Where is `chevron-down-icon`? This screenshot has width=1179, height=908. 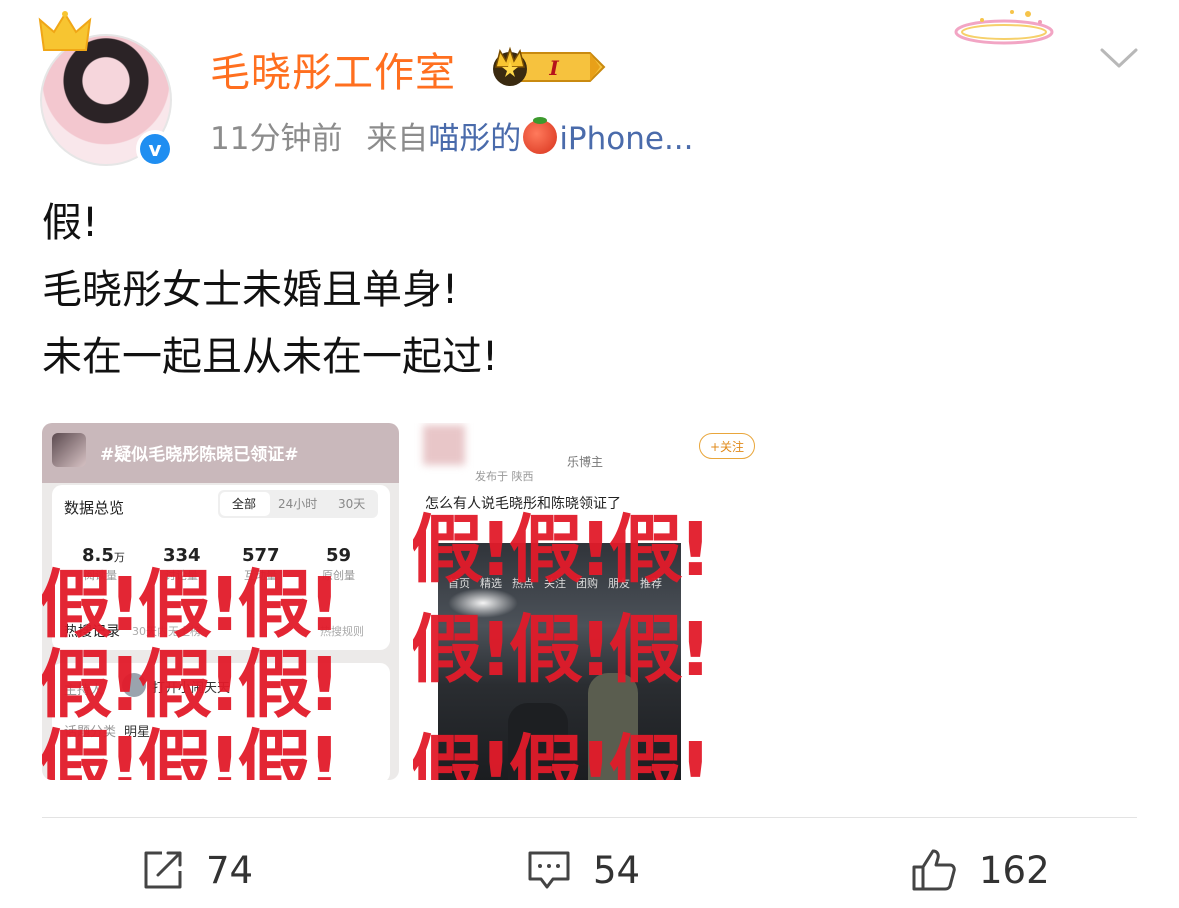 chevron-down-icon is located at coordinates (1119, 58).